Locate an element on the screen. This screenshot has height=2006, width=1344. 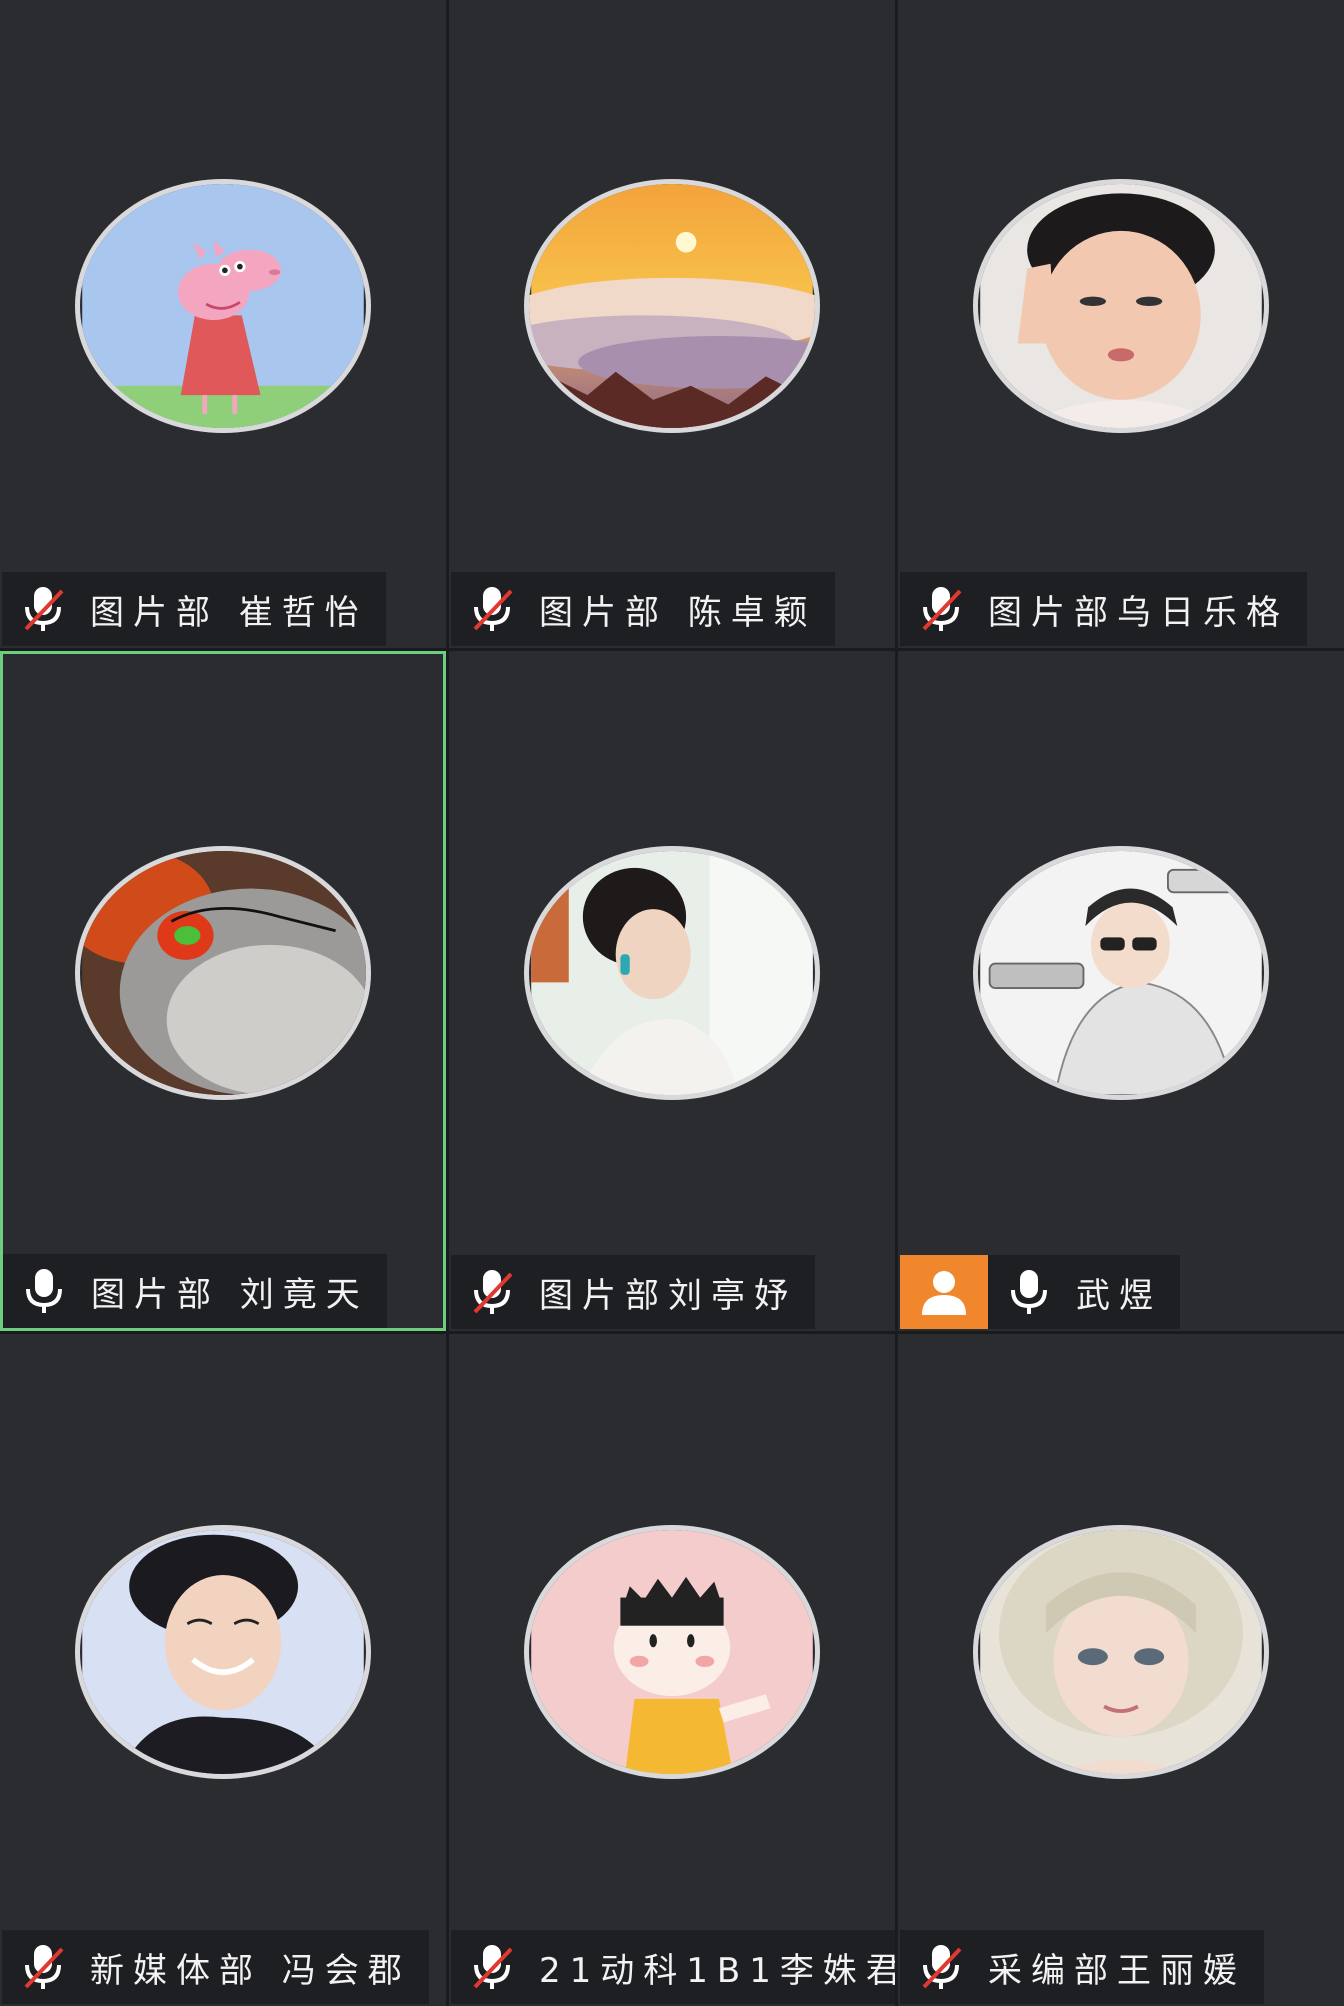
participant-tile: 21动科1B1李姝君 is located at coordinates (672, 1670).